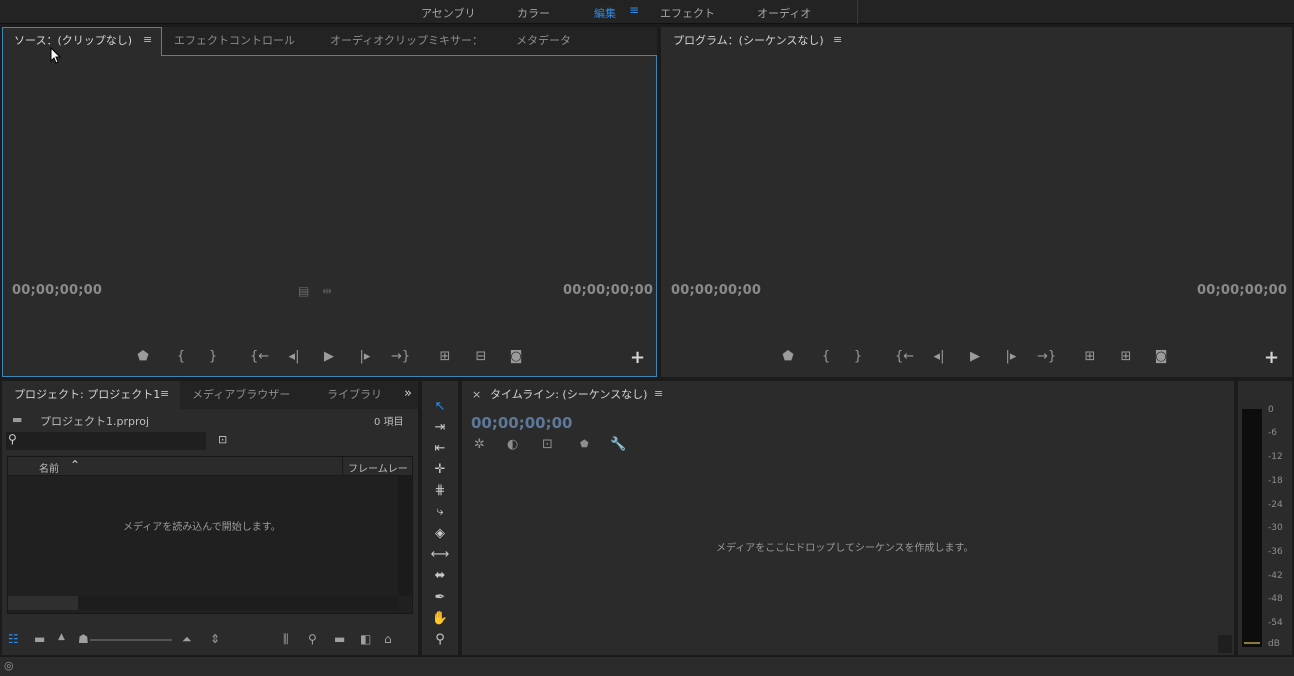 Image resolution: width=1294 pixels, height=676 pixels. What do you see at coordinates (13, 639) in the screenshot?
I see `list-view-icon: ☷` at bounding box center [13, 639].